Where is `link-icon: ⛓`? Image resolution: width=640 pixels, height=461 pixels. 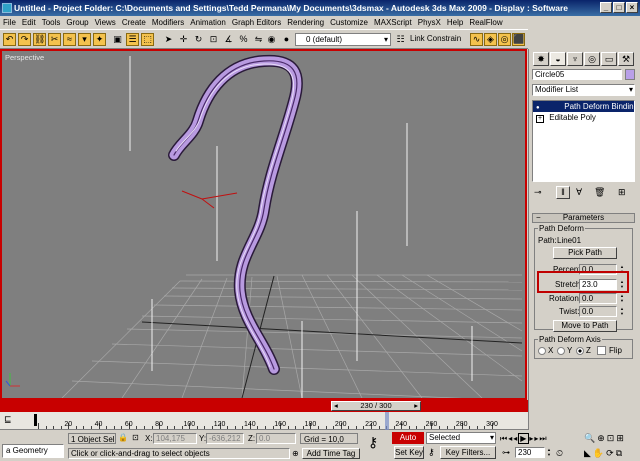 link-icon: ⛓ is located at coordinates (39, 39).